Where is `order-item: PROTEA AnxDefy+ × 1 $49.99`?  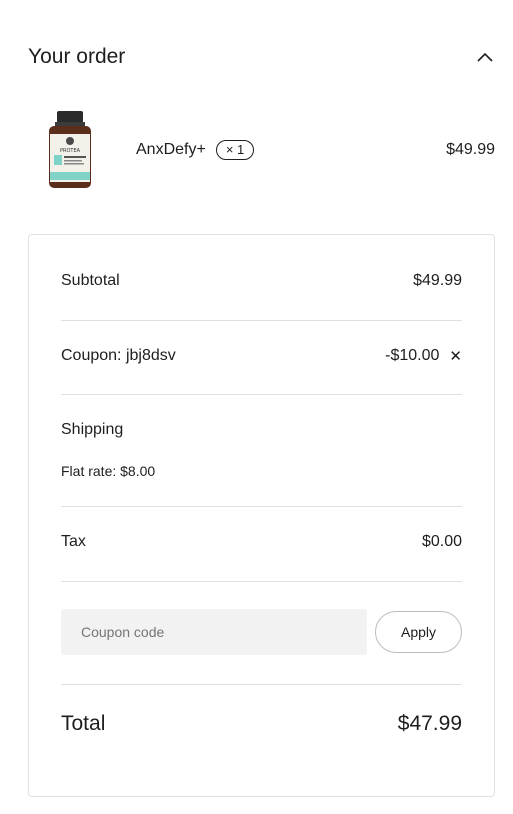
order-item: PROTEA AnxDefy+ × 1 $49.99 is located at coordinates (261, 150).